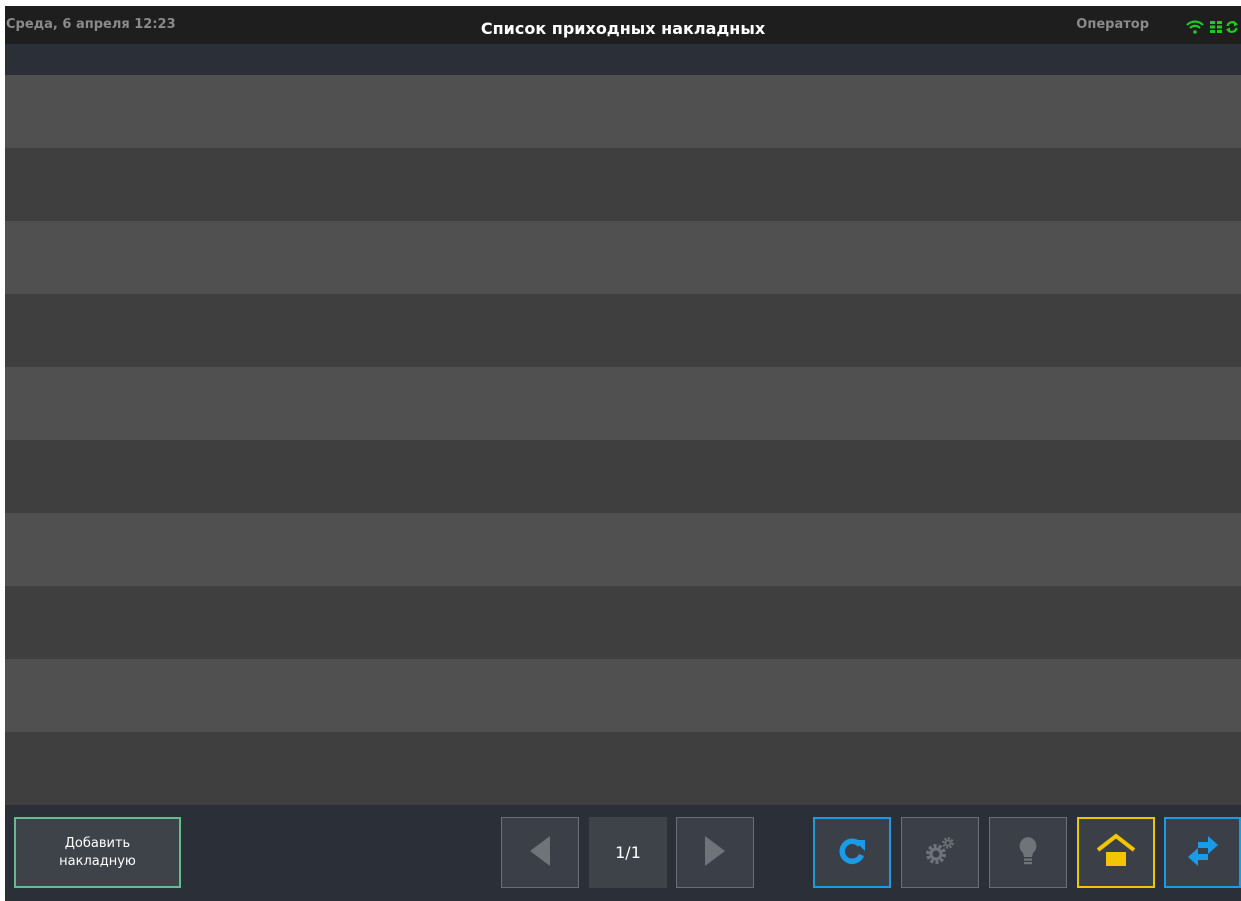 Image resolution: width=1241 pixels, height=901 pixels. I want to click on next-page-button, so click(715, 852).